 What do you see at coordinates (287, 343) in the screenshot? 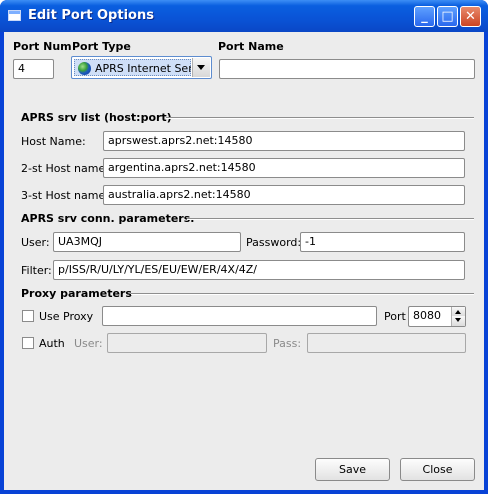
I see `proxy-pass-label: Pass:` at bounding box center [287, 343].